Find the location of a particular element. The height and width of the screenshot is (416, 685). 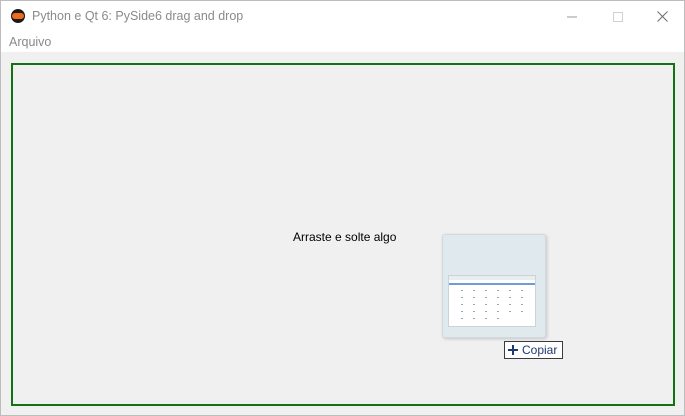

minimize-button is located at coordinates (572, 16).